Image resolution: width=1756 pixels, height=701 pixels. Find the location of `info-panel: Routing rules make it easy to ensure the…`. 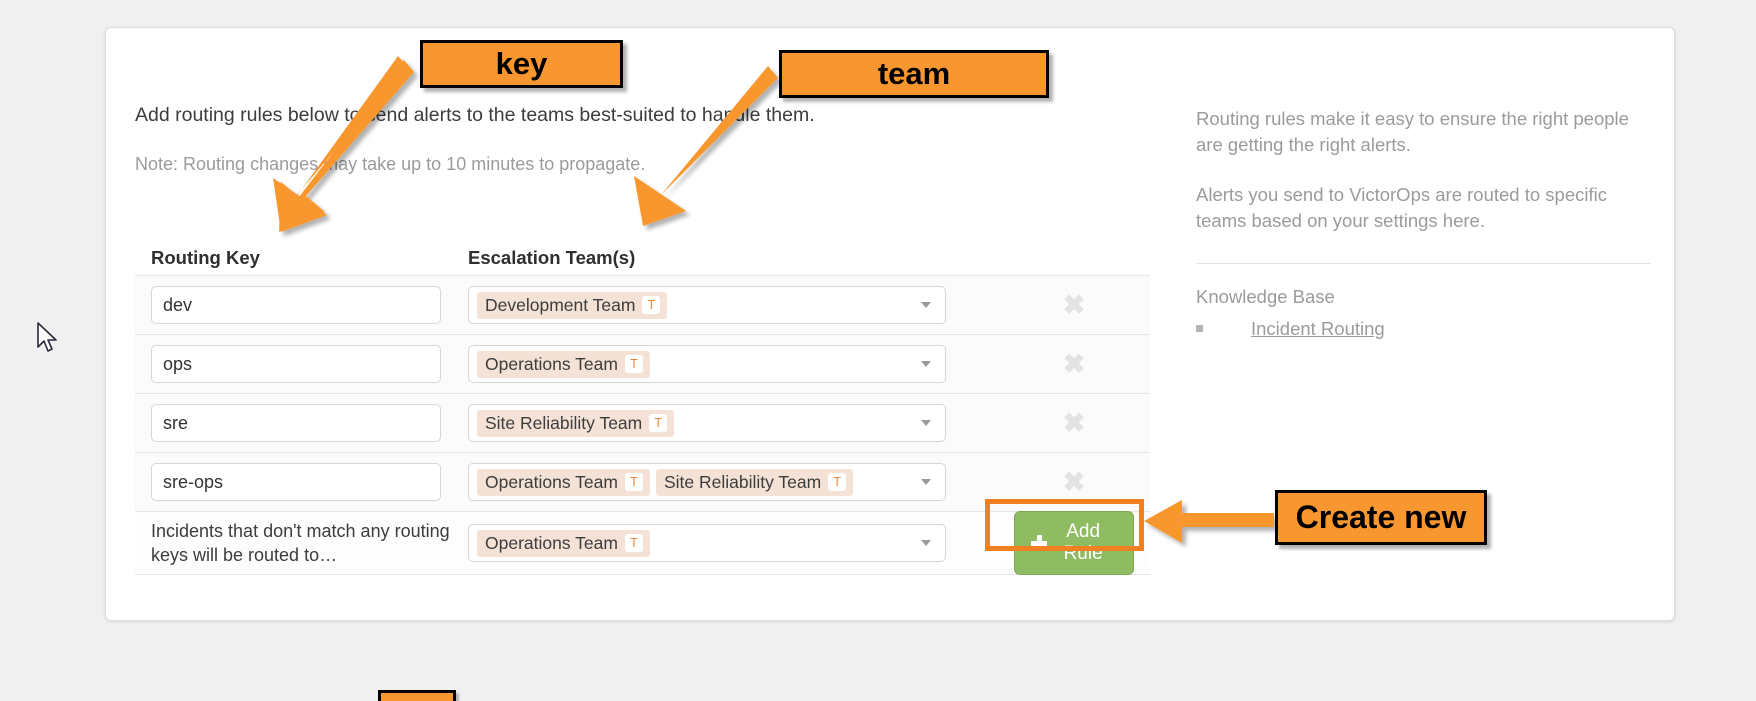

info-panel: Routing rules make it easy to ensure the… is located at coordinates (1423, 223).